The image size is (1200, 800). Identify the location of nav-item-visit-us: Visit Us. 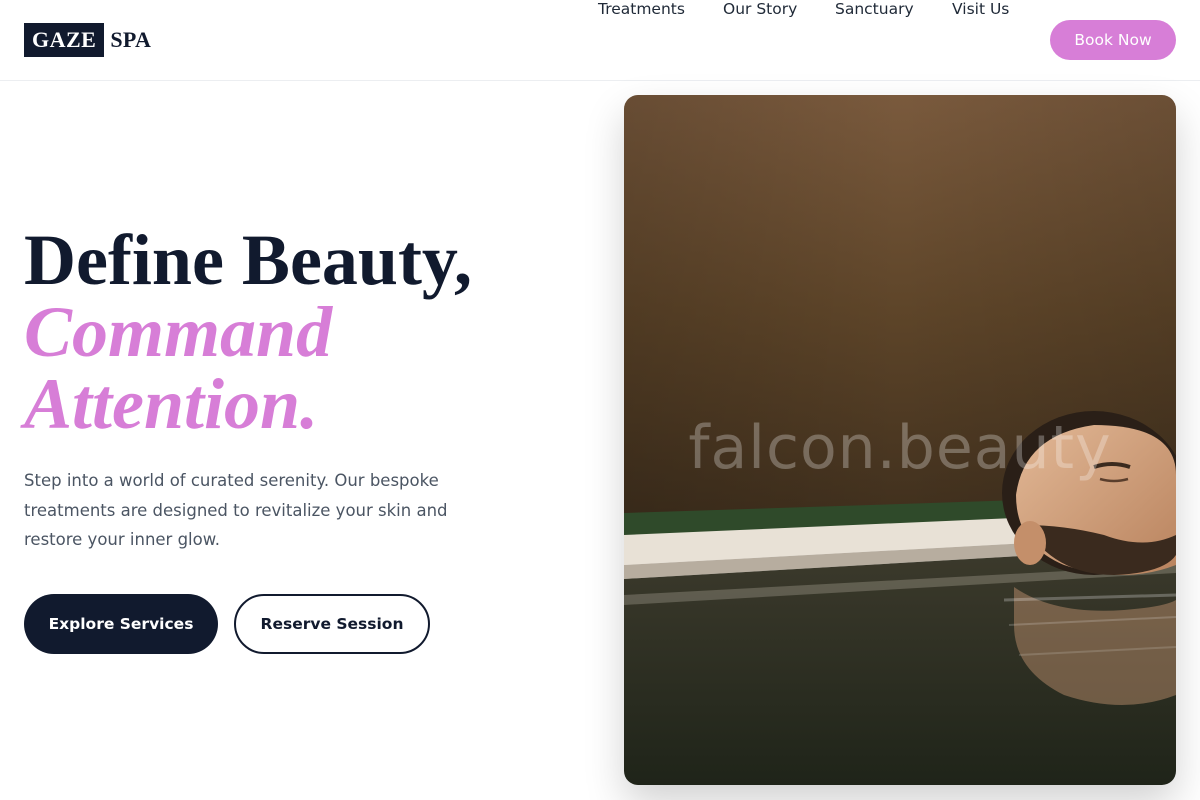
(980, 9).